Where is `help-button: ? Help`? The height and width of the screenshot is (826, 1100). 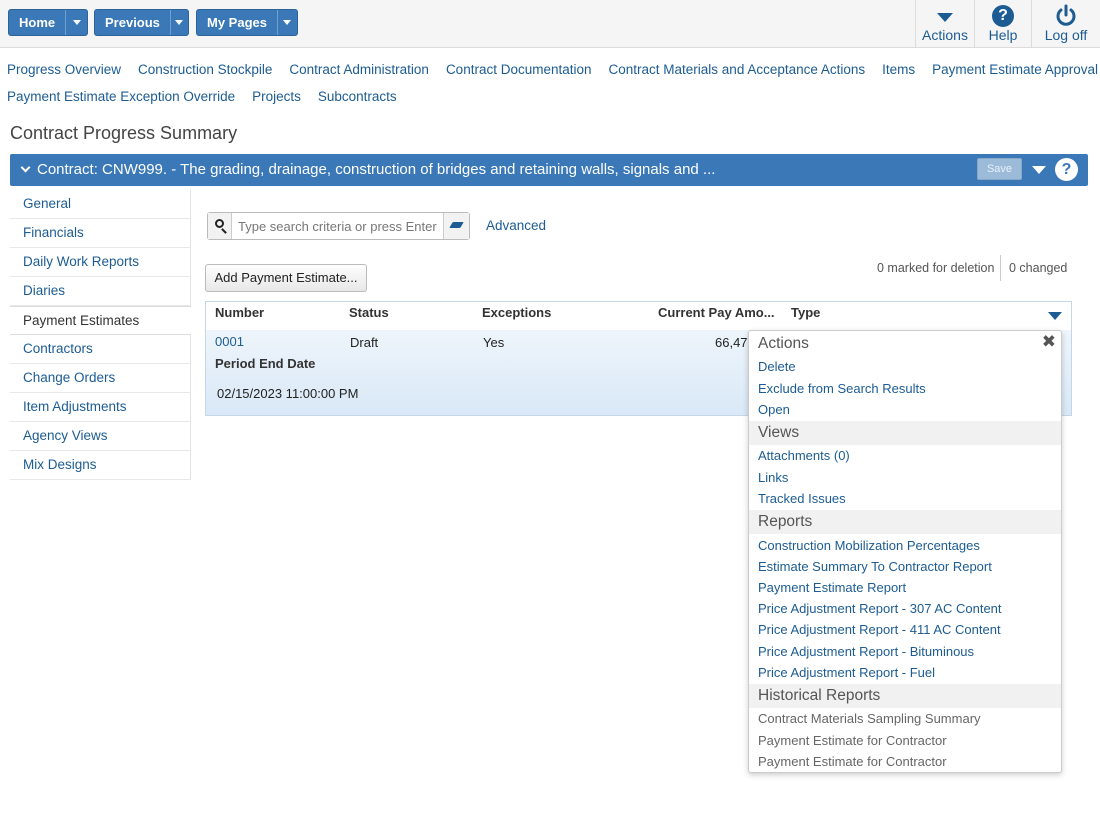 help-button: ? Help is located at coordinates (1002, 24).